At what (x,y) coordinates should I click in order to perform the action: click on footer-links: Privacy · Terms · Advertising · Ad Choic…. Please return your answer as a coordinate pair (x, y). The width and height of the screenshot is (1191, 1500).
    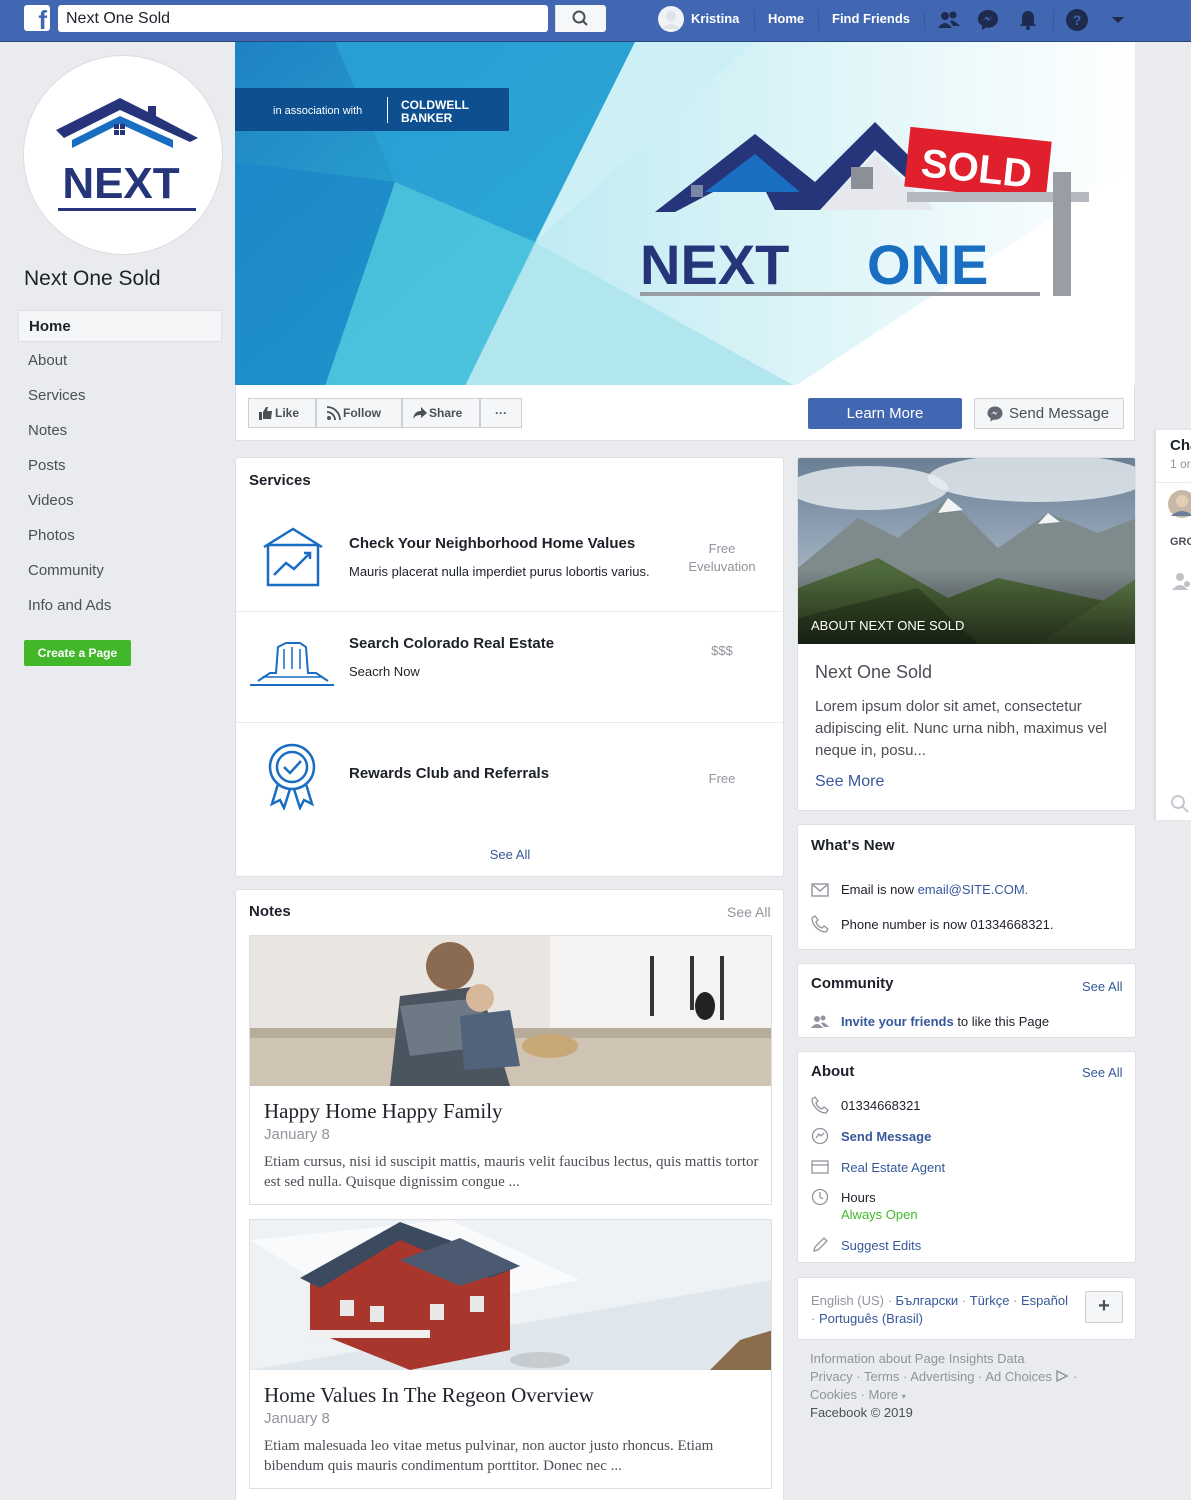
    Looking at the image, I should click on (944, 1376).